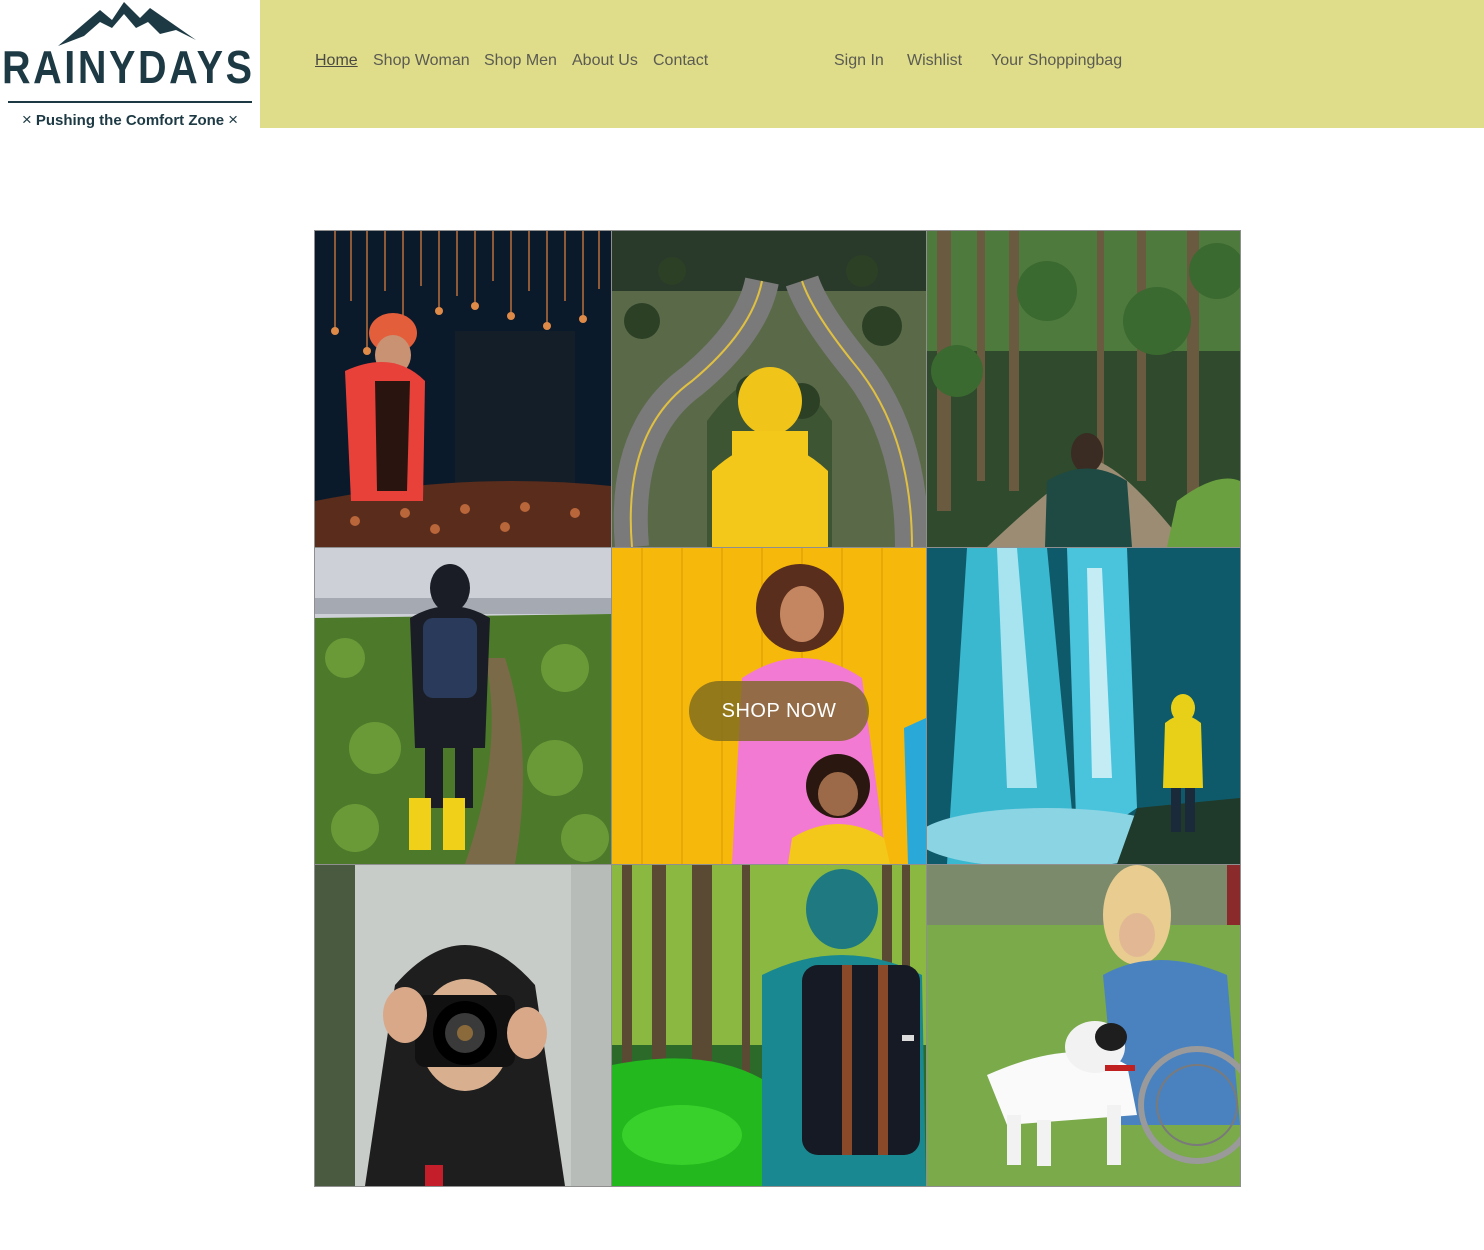  I want to click on logo-divider, so click(130, 102).